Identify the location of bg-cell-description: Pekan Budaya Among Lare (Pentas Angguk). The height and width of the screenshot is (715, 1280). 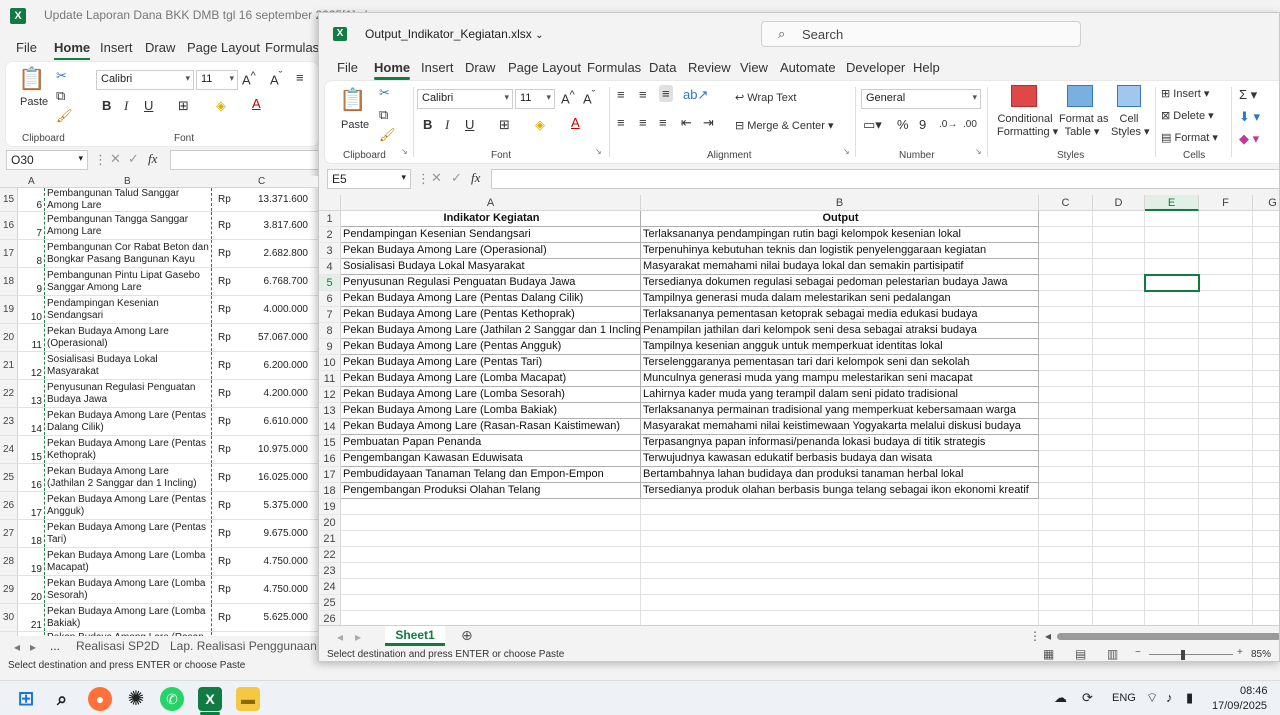
(128, 505).